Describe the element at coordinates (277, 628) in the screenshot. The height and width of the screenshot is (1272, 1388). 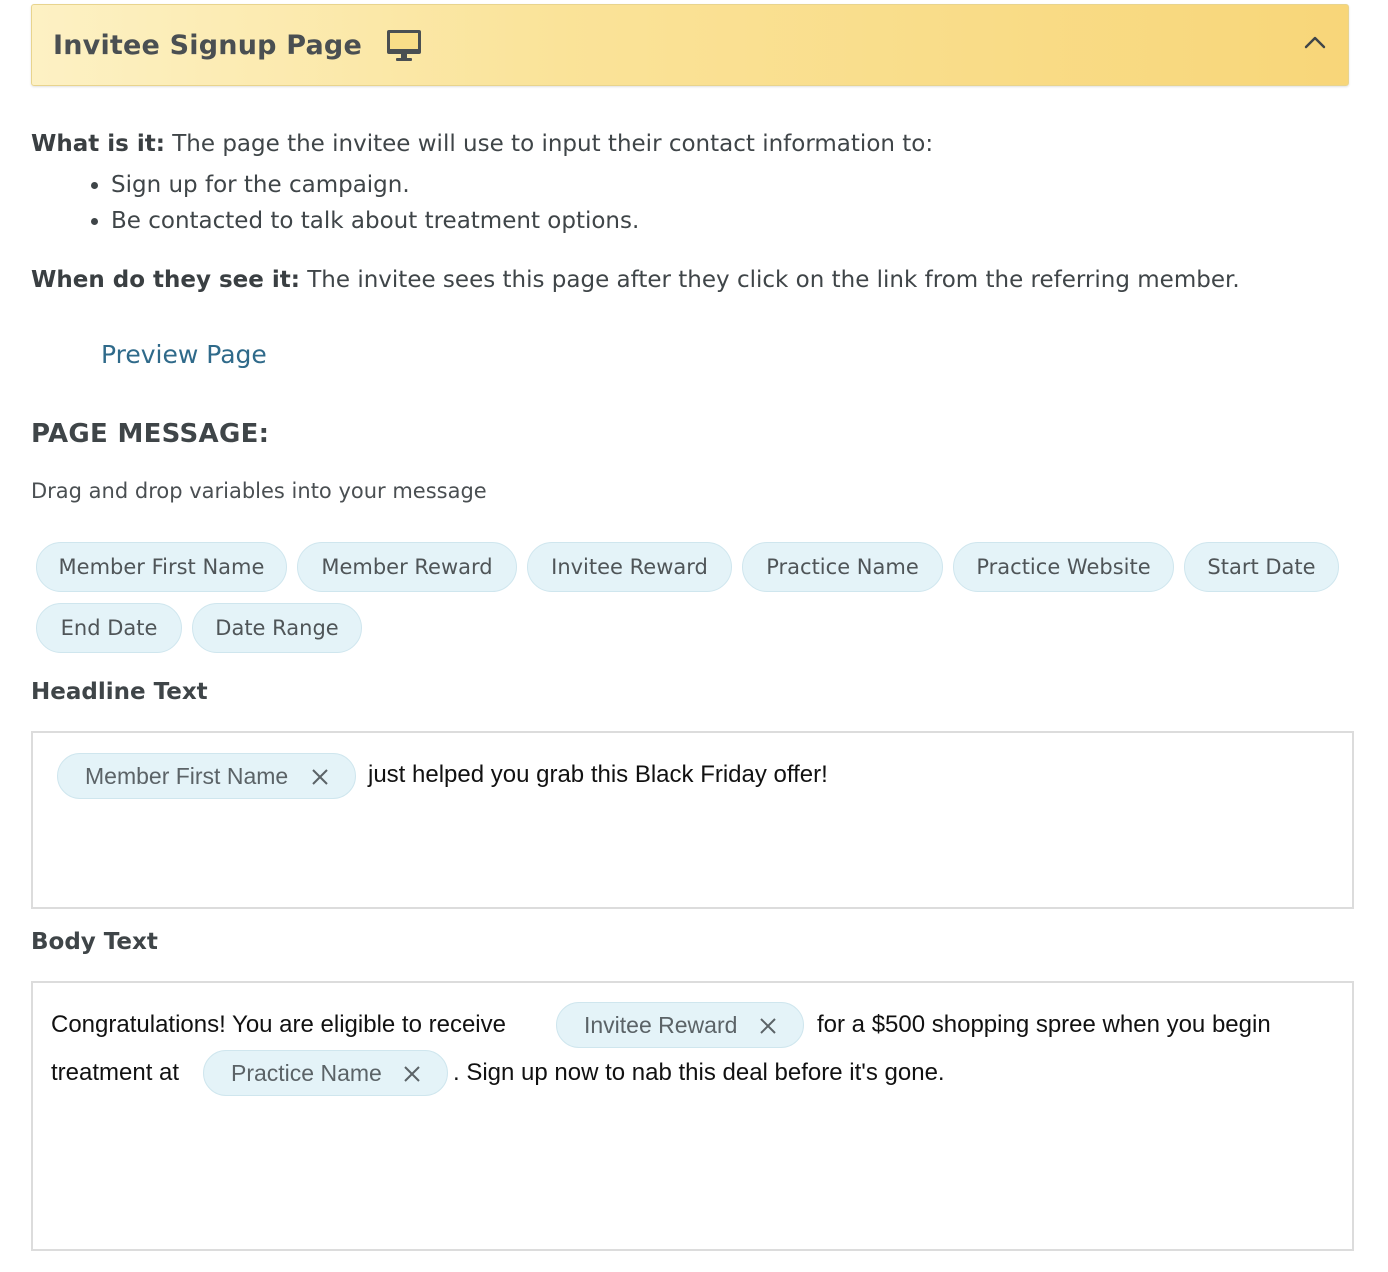
I see `variable-chip-date-range: Date Range` at that location.